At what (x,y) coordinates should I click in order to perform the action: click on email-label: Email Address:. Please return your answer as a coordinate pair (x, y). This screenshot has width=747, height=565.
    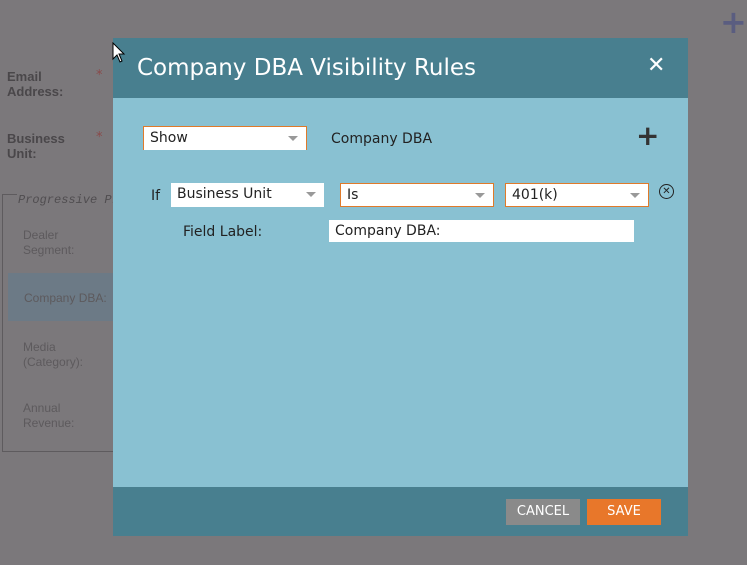
    Looking at the image, I should click on (35, 84).